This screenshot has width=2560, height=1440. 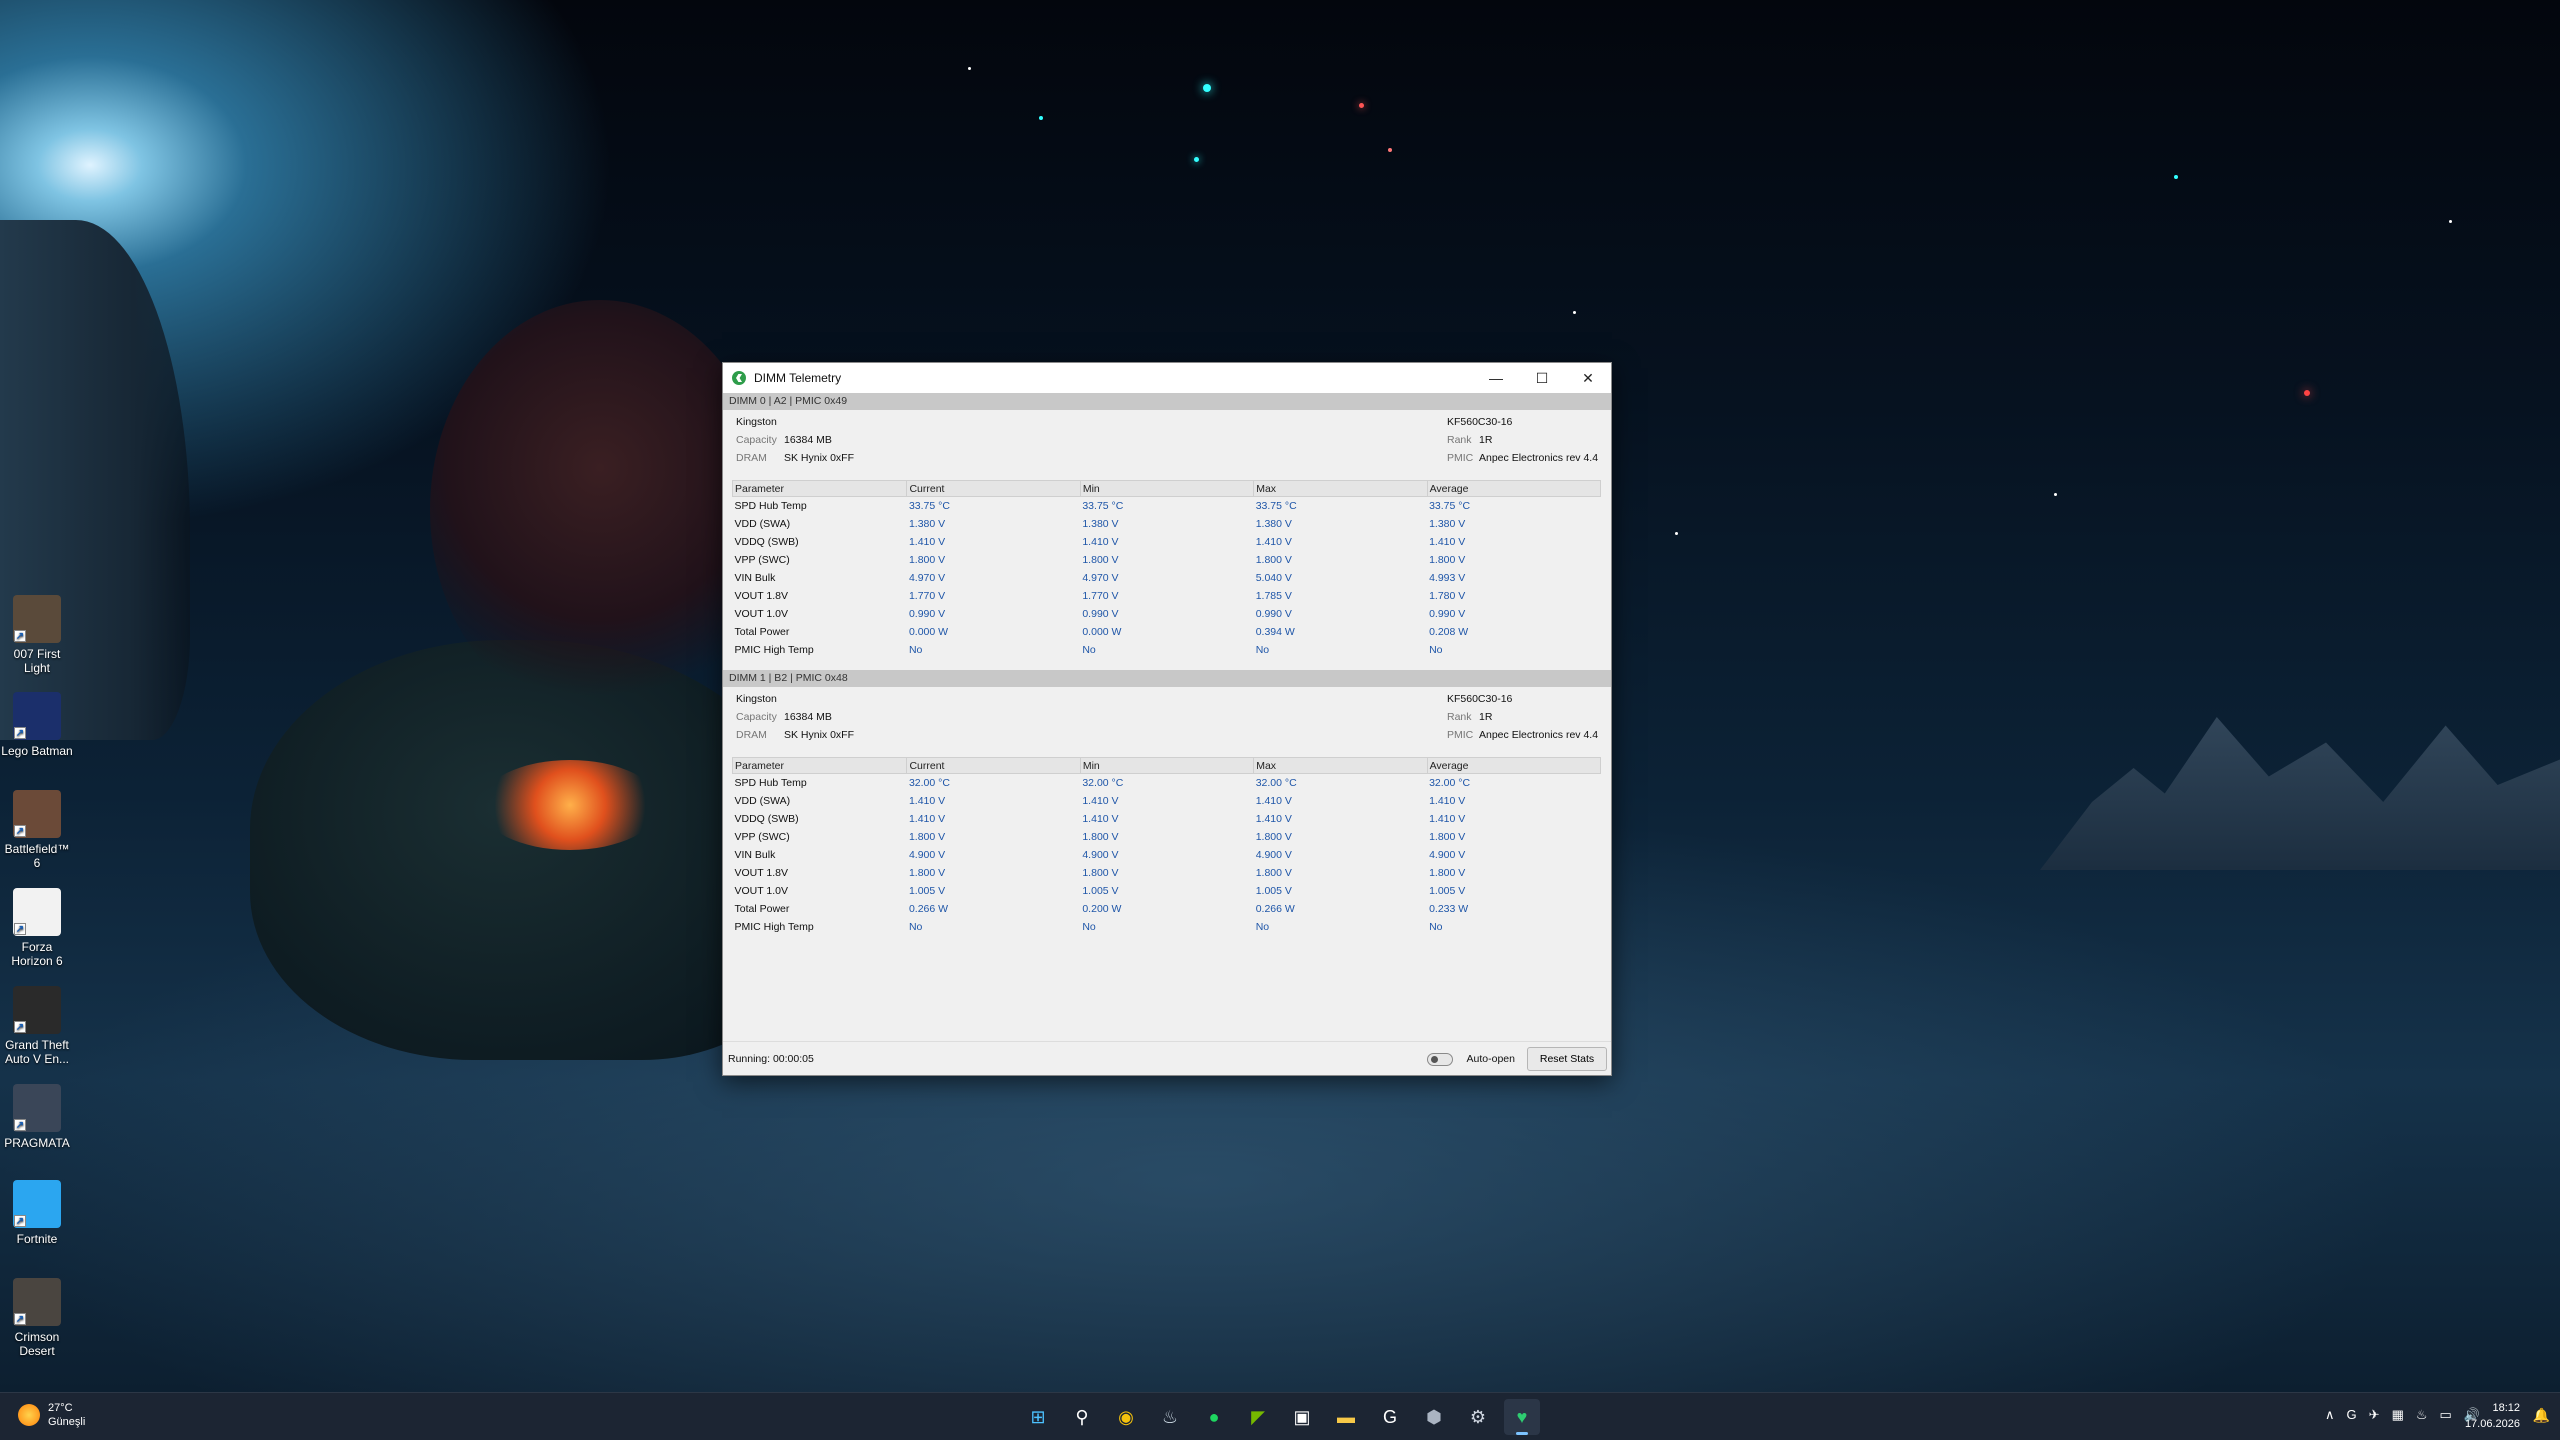 I want to click on value-cell: 1.005 V, so click(x=1447, y=890).